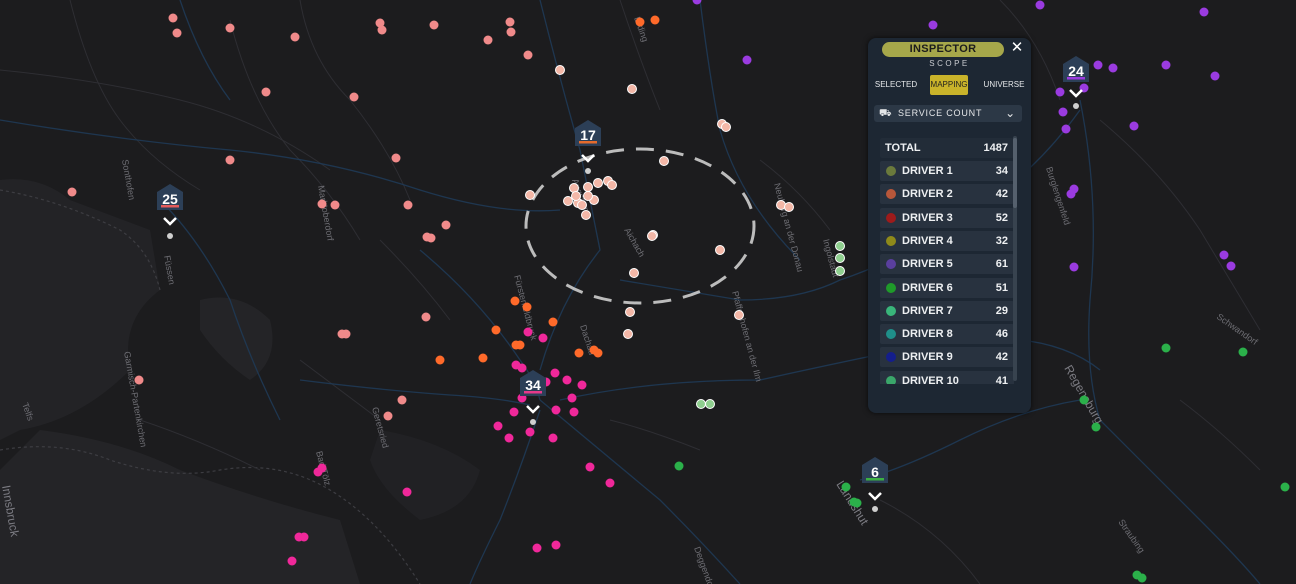 This screenshot has height=584, width=1296. I want to click on driver-row: DRIVER 9 42, so click(947, 357).